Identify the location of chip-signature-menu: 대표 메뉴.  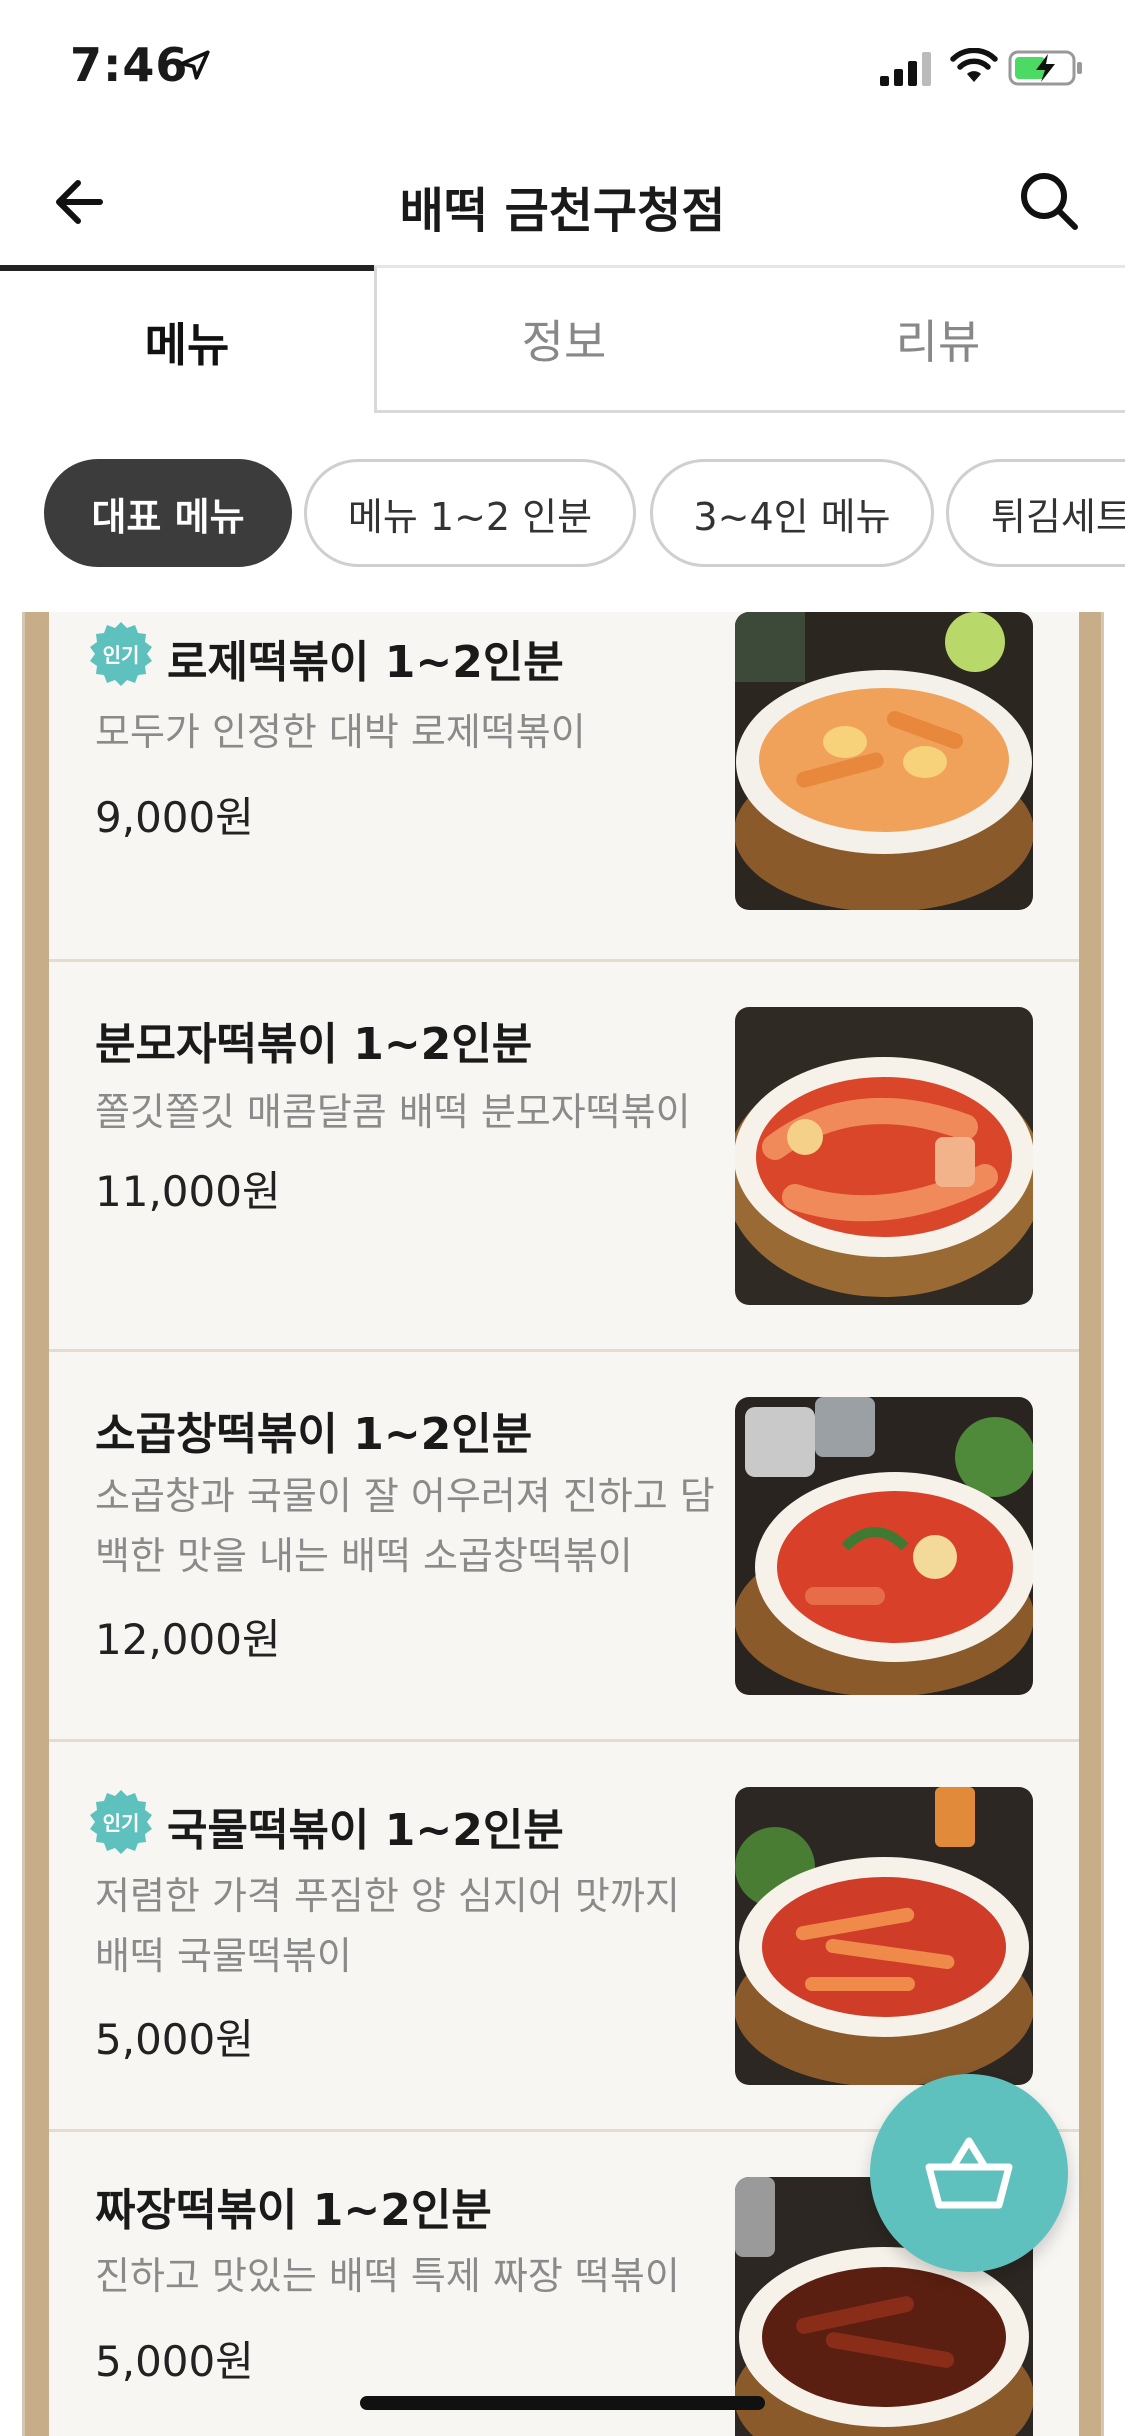
(168, 513).